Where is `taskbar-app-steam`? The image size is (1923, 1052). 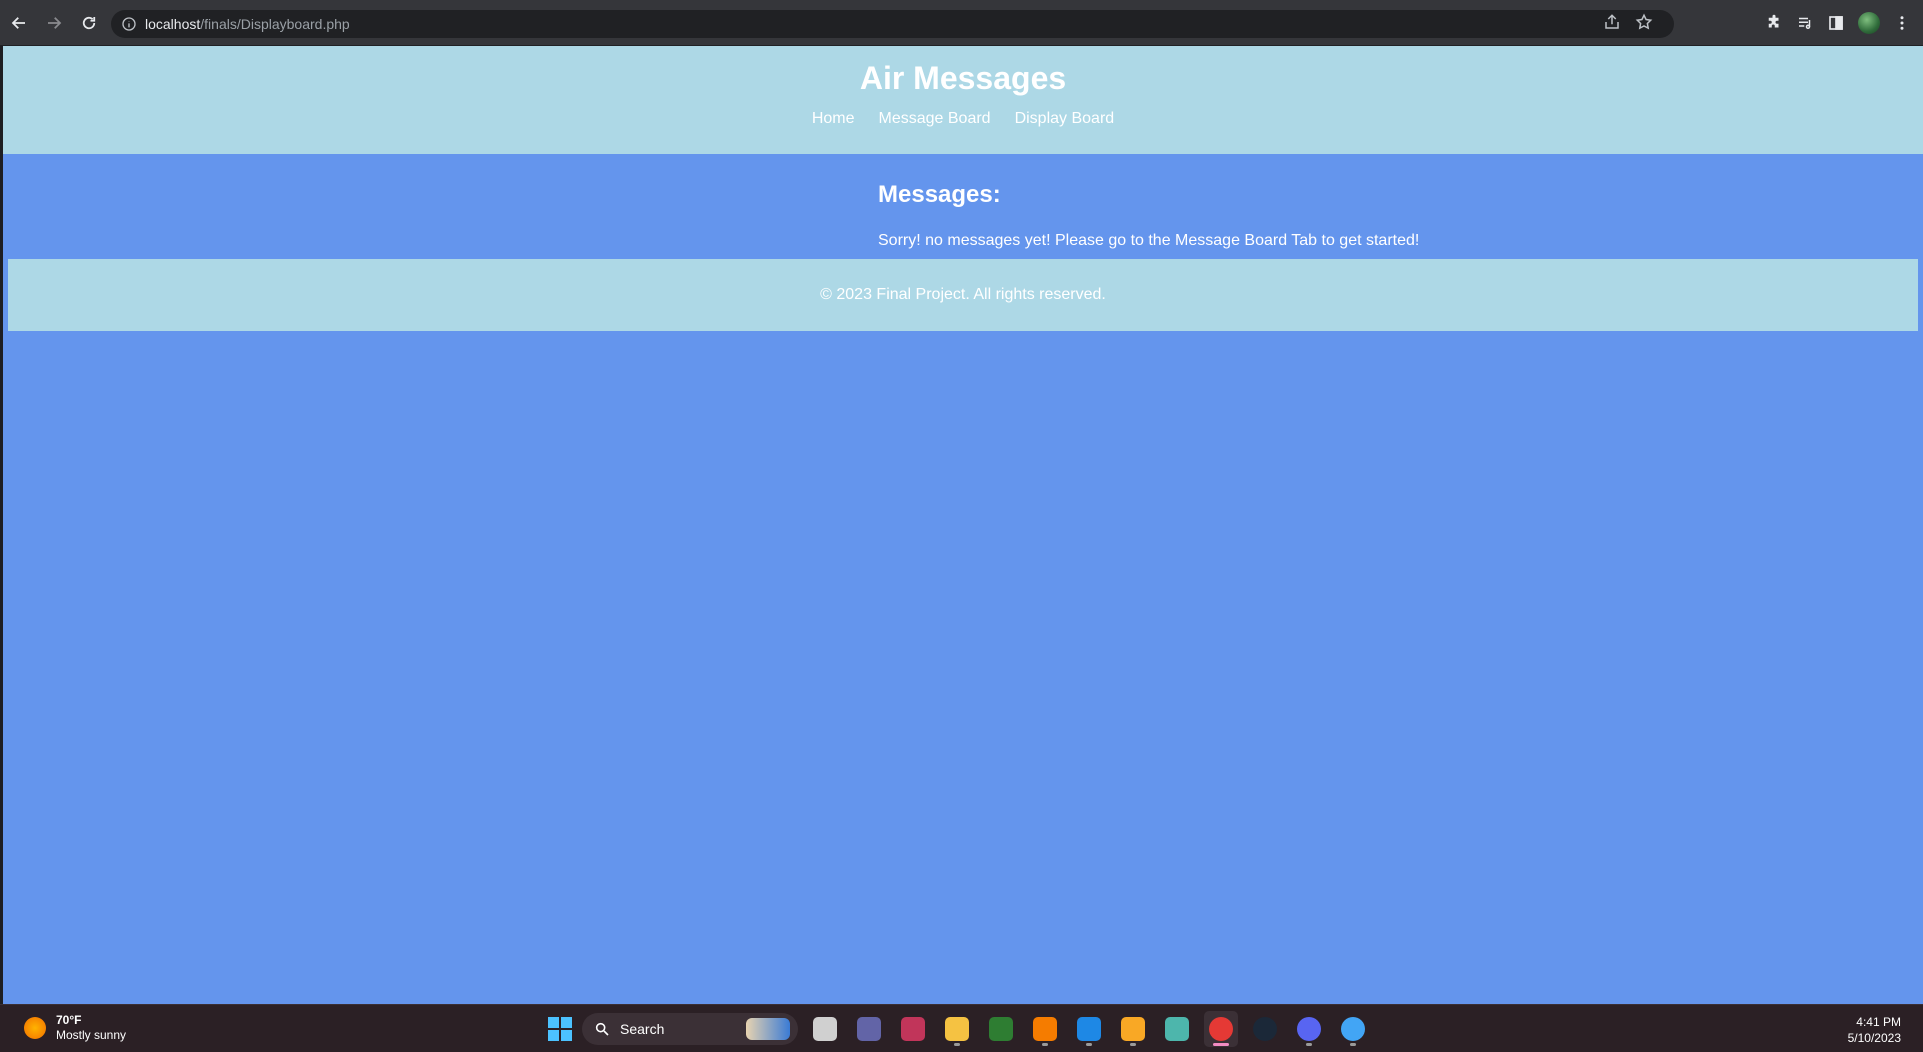
taskbar-app-steam is located at coordinates (1265, 1029).